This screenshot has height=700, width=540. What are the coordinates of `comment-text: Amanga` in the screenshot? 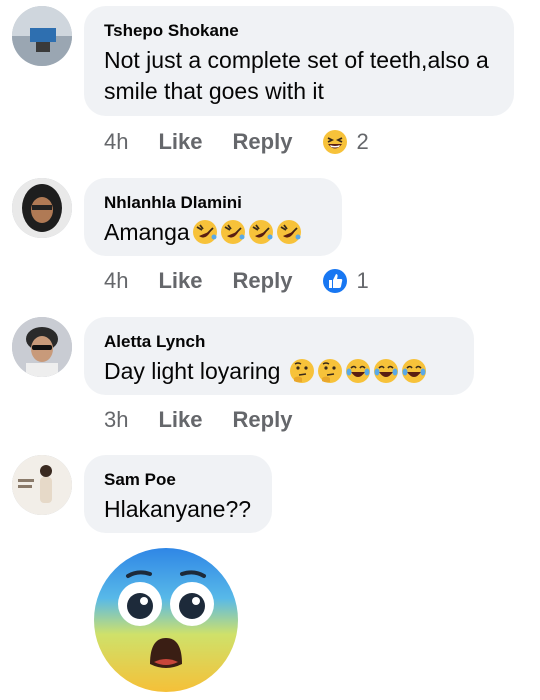 It's located at (147, 232).